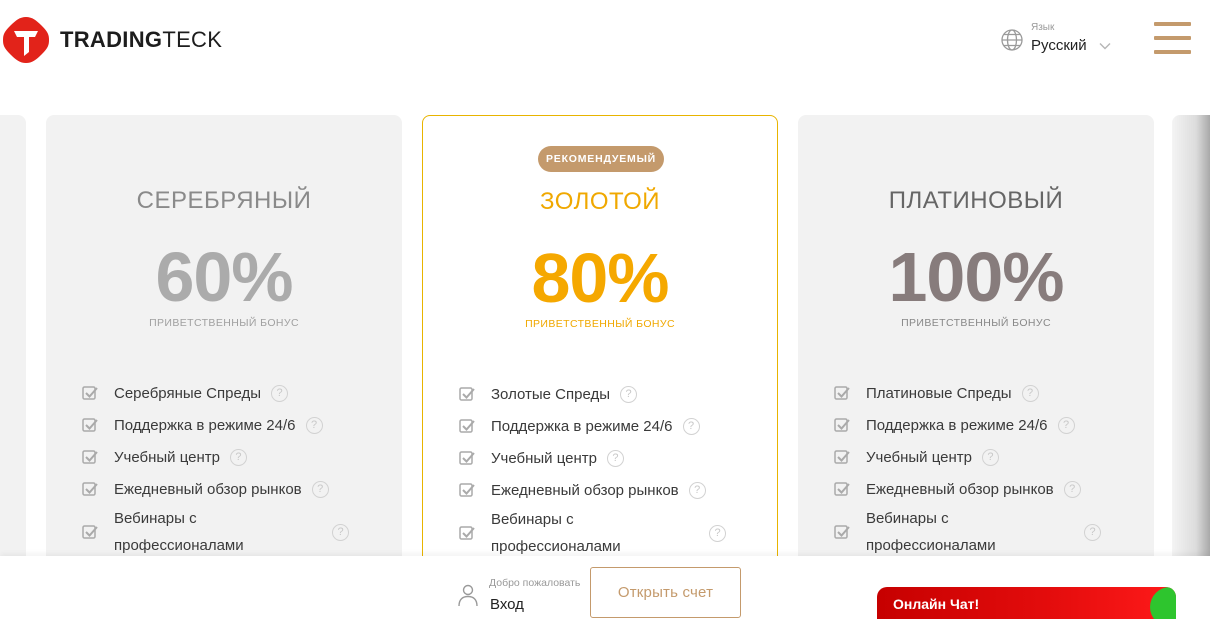  What do you see at coordinates (1059, 45) in the screenshot?
I see `language-value-label: Русский` at bounding box center [1059, 45].